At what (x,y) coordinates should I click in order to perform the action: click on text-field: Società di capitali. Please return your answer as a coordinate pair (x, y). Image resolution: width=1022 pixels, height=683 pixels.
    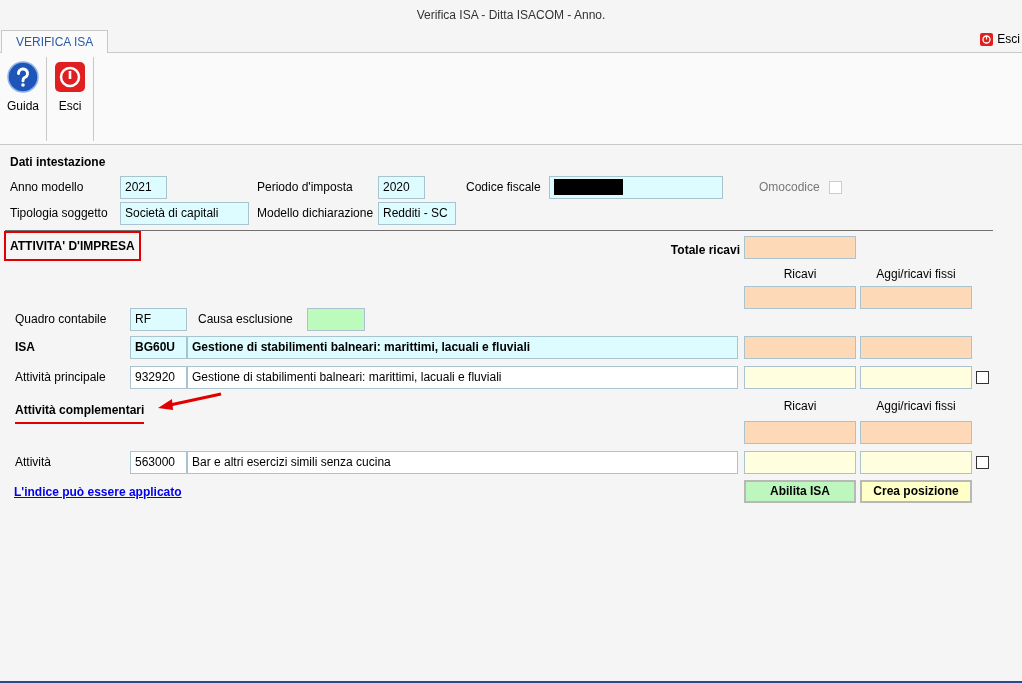
    Looking at the image, I should click on (184, 213).